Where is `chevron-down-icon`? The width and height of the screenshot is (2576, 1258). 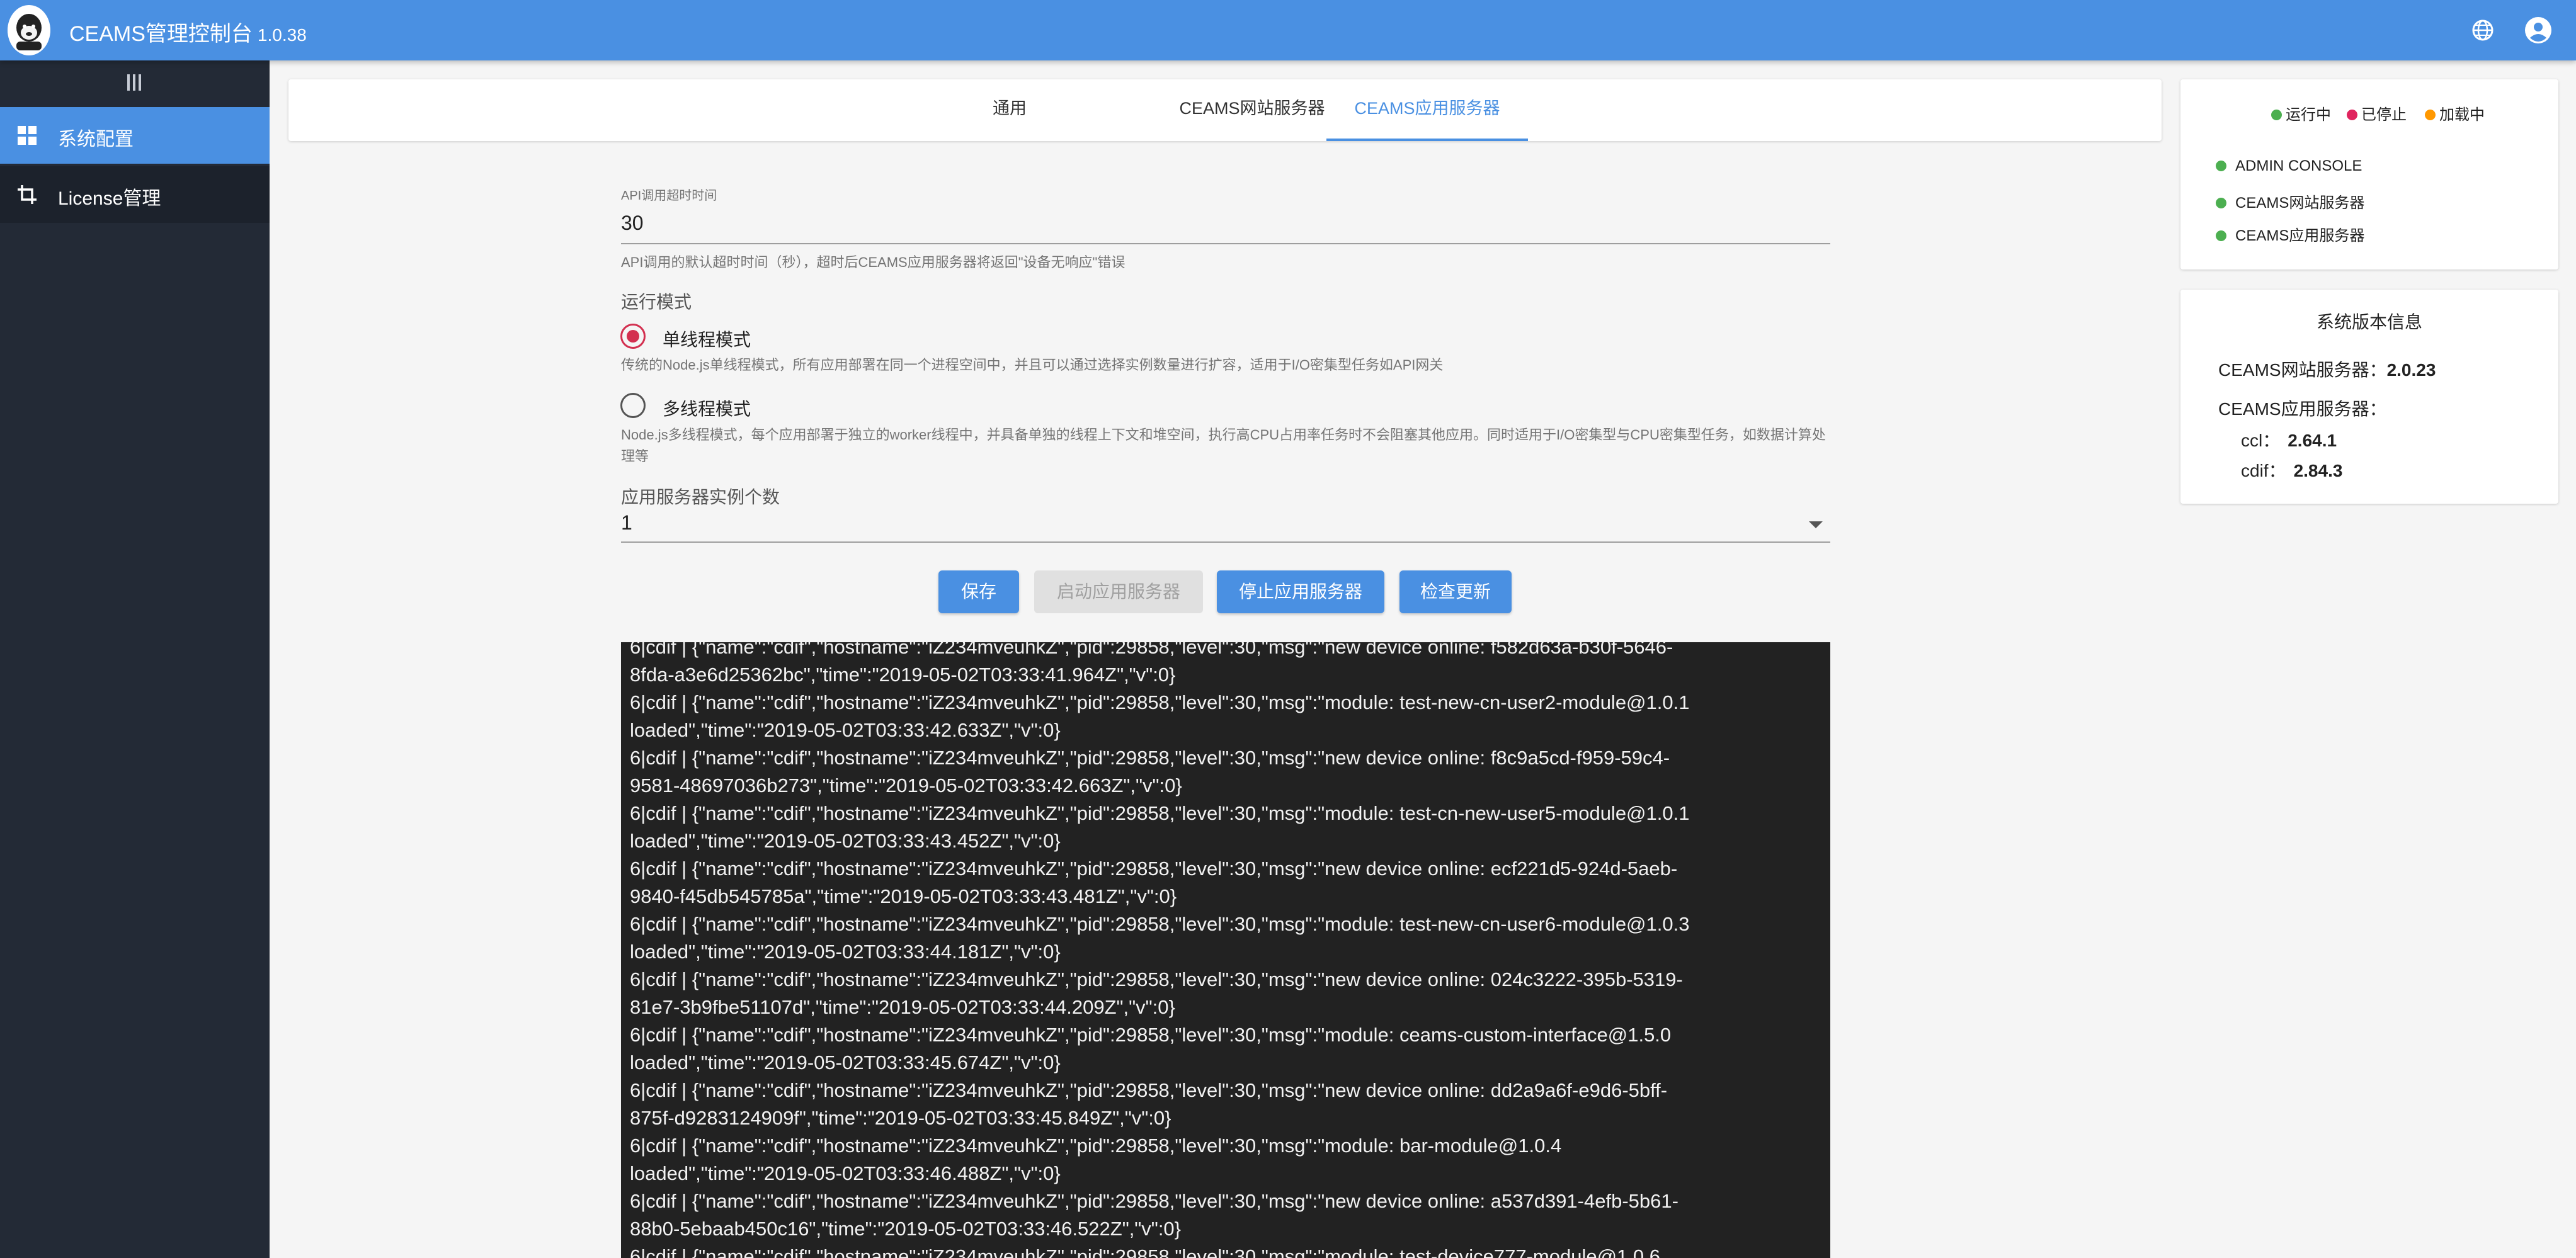
chevron-down-icon is located at coordinates (1816, 524).